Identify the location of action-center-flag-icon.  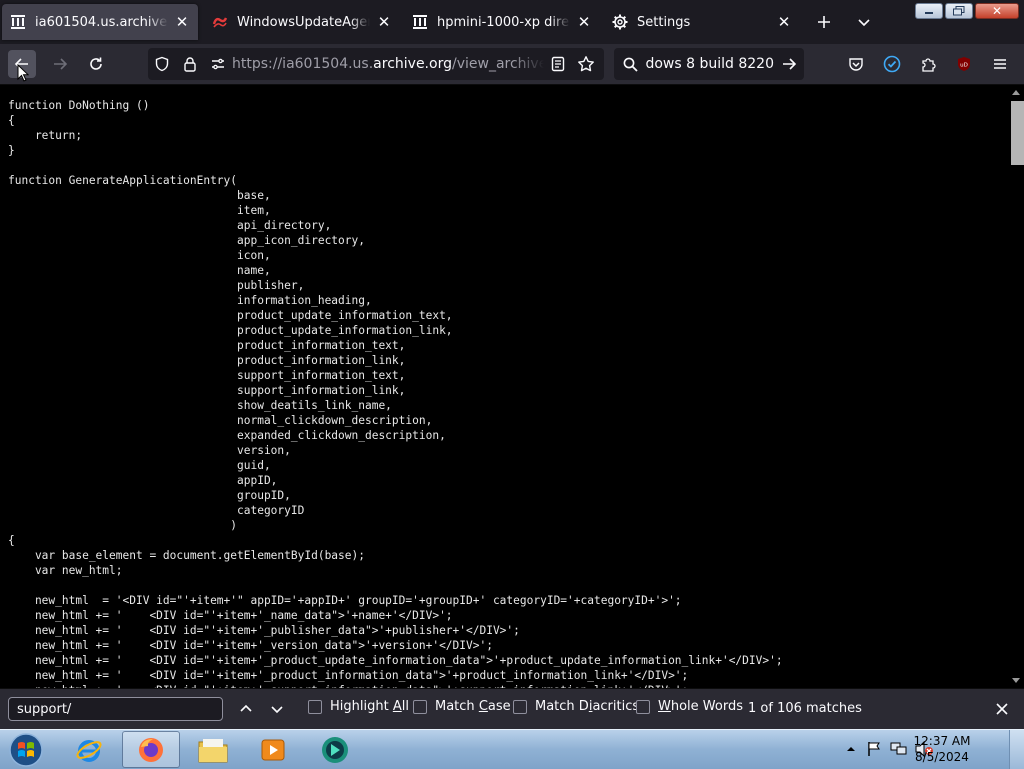
(874, 749).